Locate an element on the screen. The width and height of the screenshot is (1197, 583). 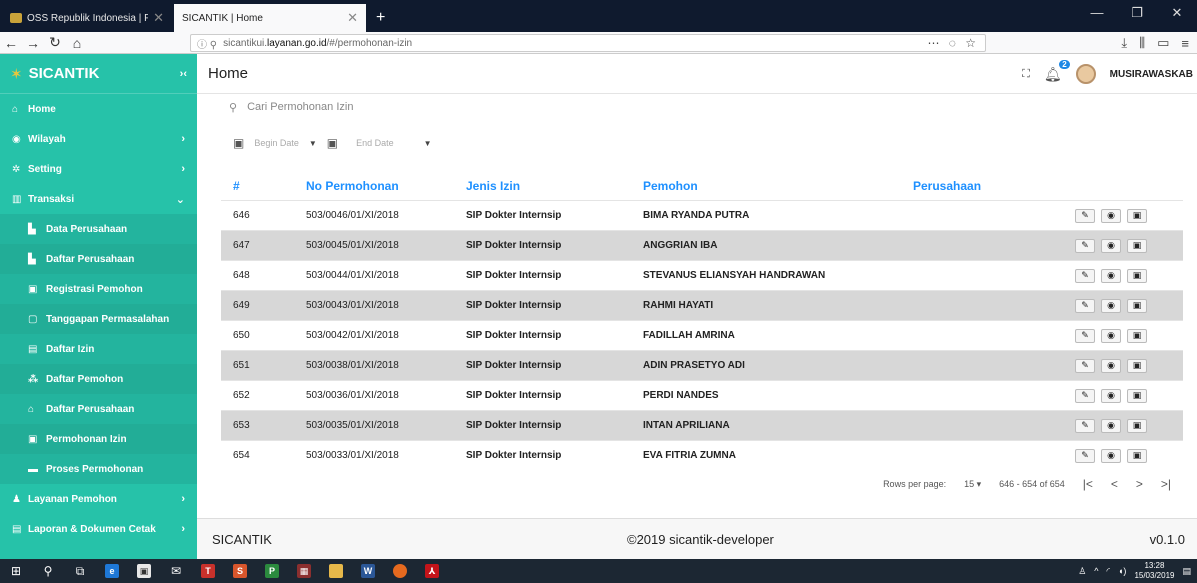
people-icon: ♙ is located at coordinates (1082, 571).